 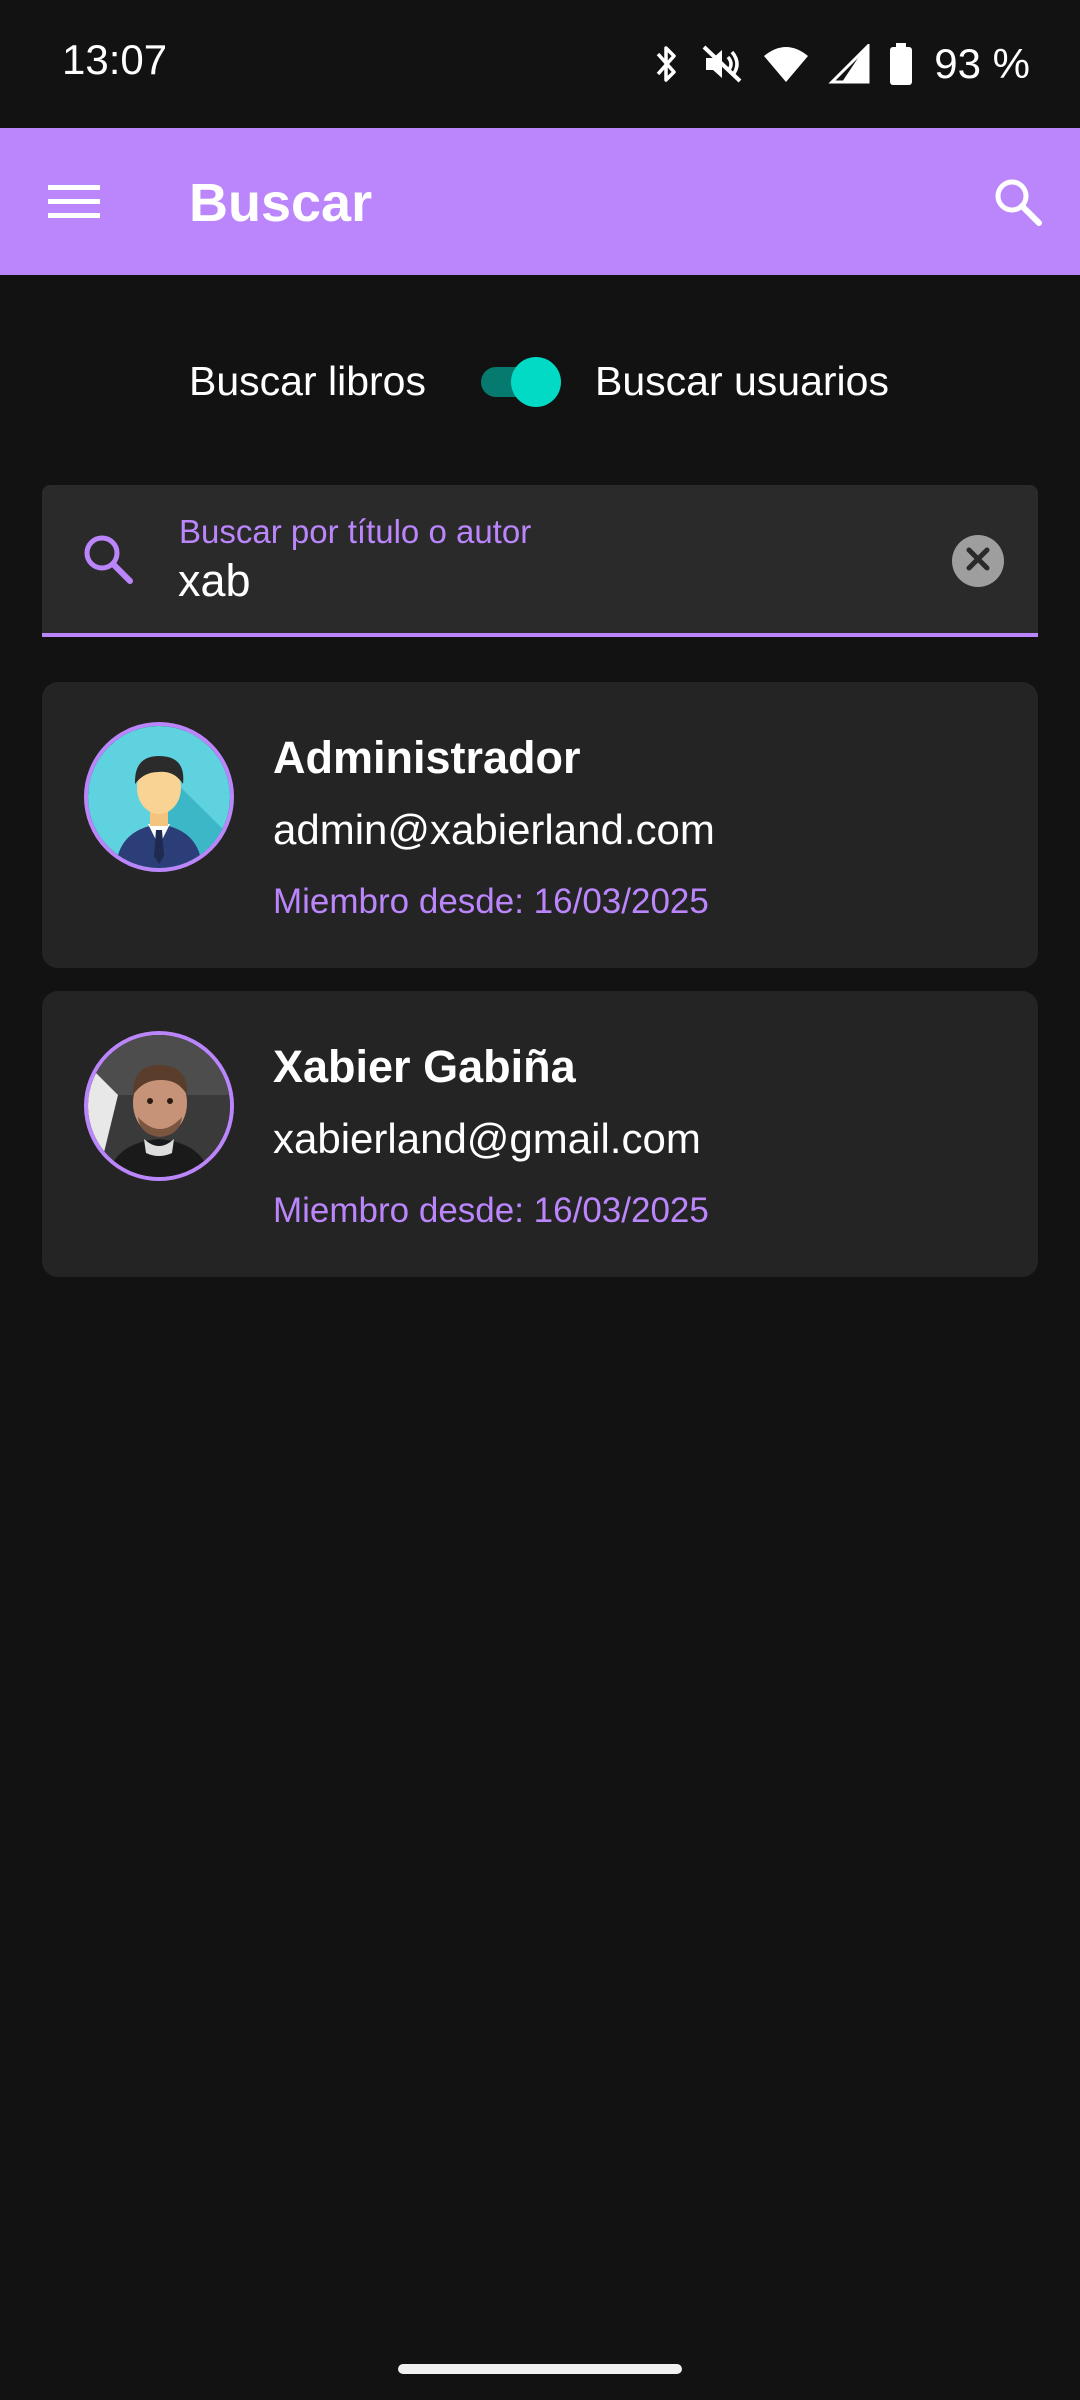 I want to click on wifi-icon, so click(x=786, y=64).